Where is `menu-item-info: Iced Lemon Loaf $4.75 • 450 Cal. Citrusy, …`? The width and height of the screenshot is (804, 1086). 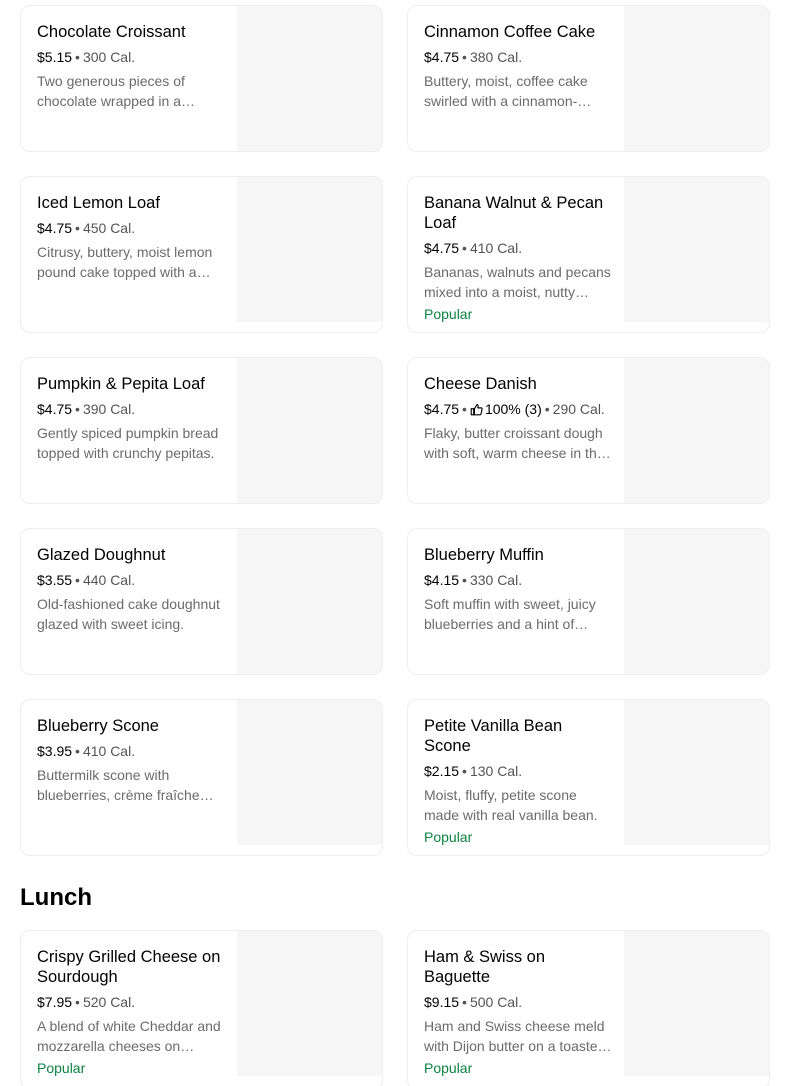 menu-item-info: Iced Lemon Loaf $4.75 • 450 Cal. Citrusy, … is located at coordinates (129, 254).